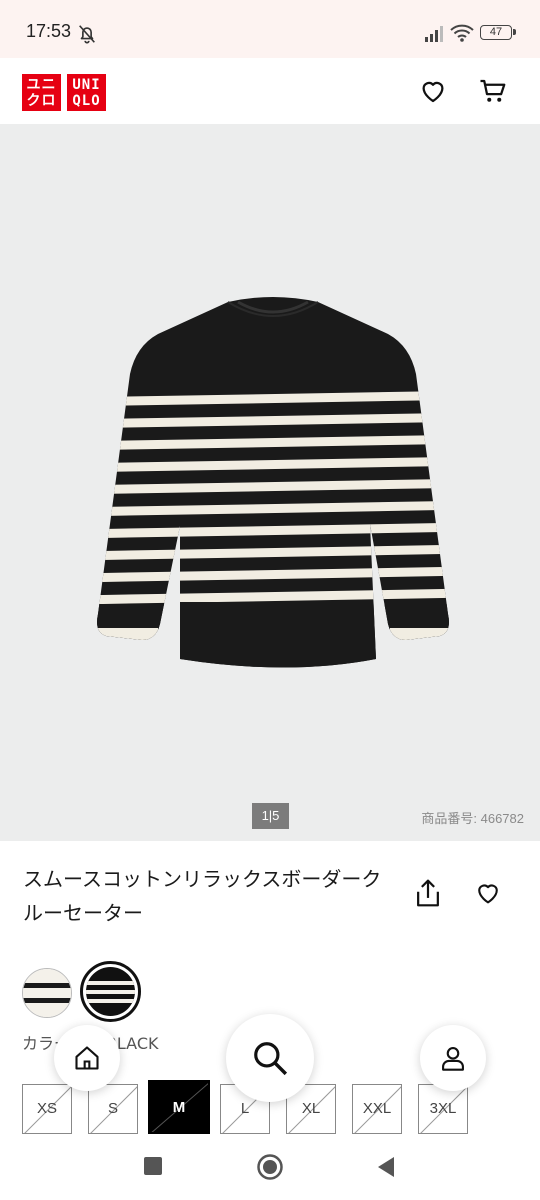  I want to click on user-icon, so click(453, 1059).